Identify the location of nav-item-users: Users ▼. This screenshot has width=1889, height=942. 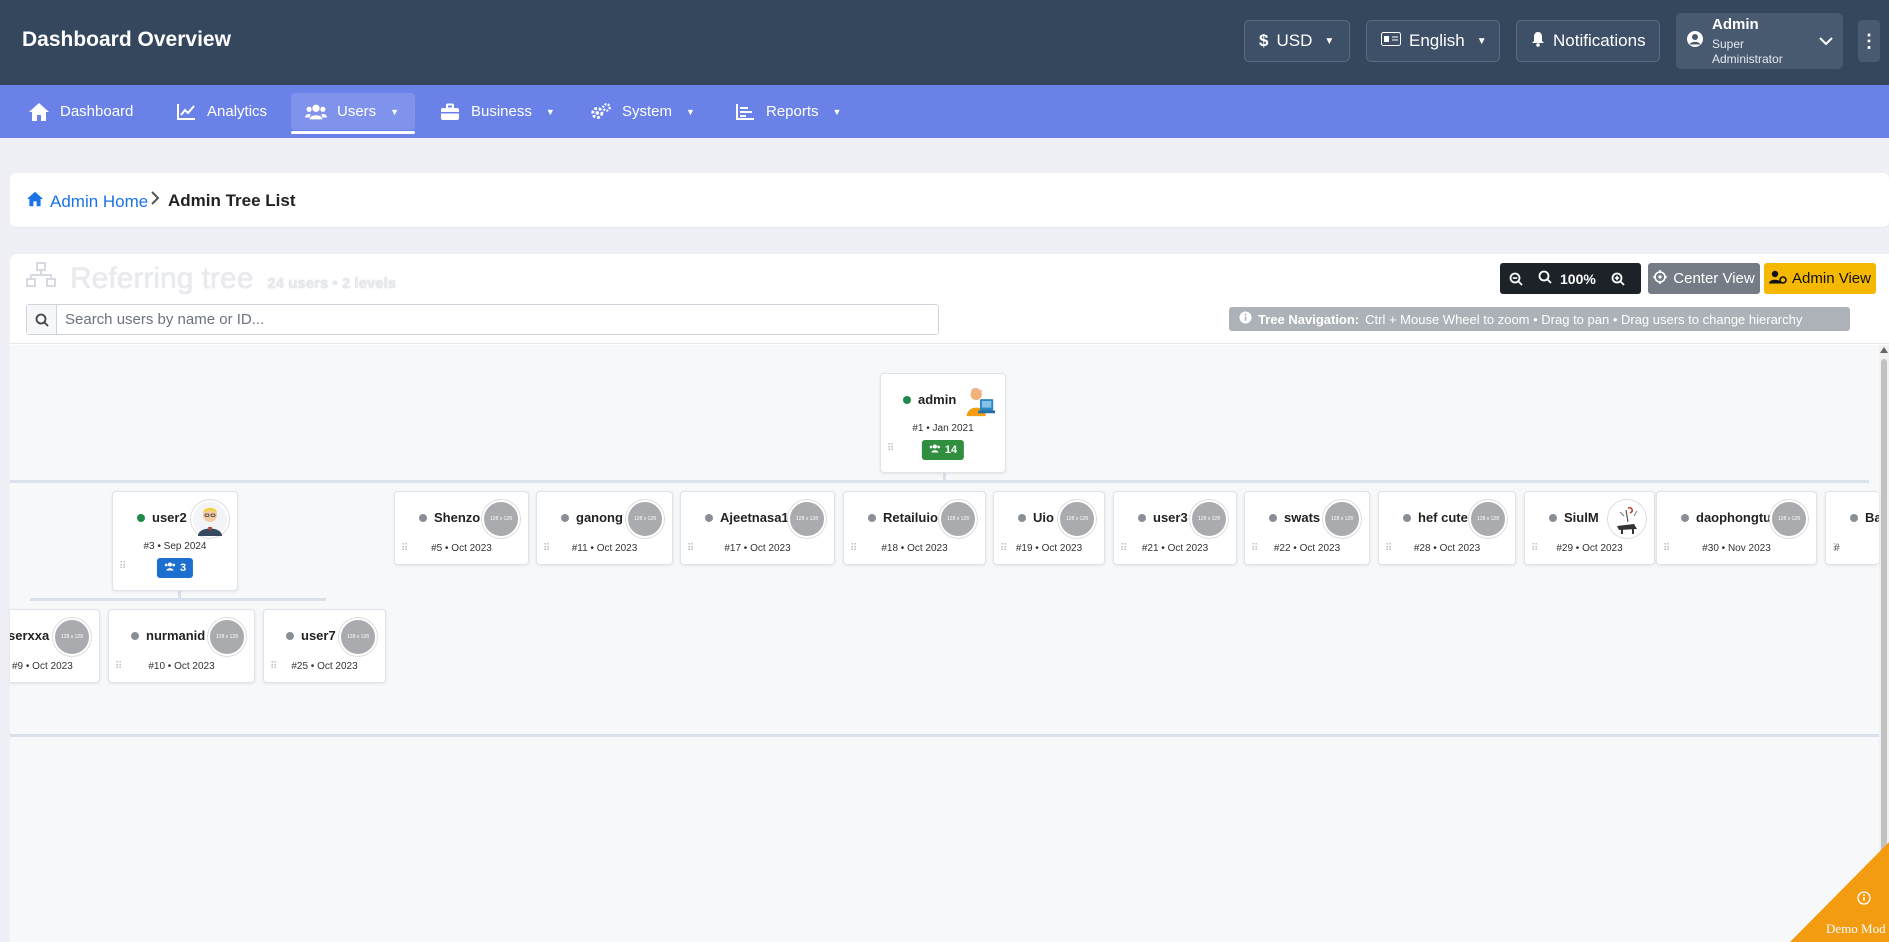
(353, 113).